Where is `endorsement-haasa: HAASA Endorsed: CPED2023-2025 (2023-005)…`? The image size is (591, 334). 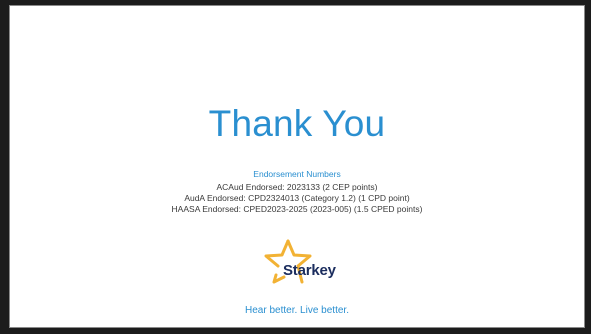 endorsement-haasa: HAASA Endorsed: CPED2023-2025 (2023-005)… is located at coordinates (297, 209).